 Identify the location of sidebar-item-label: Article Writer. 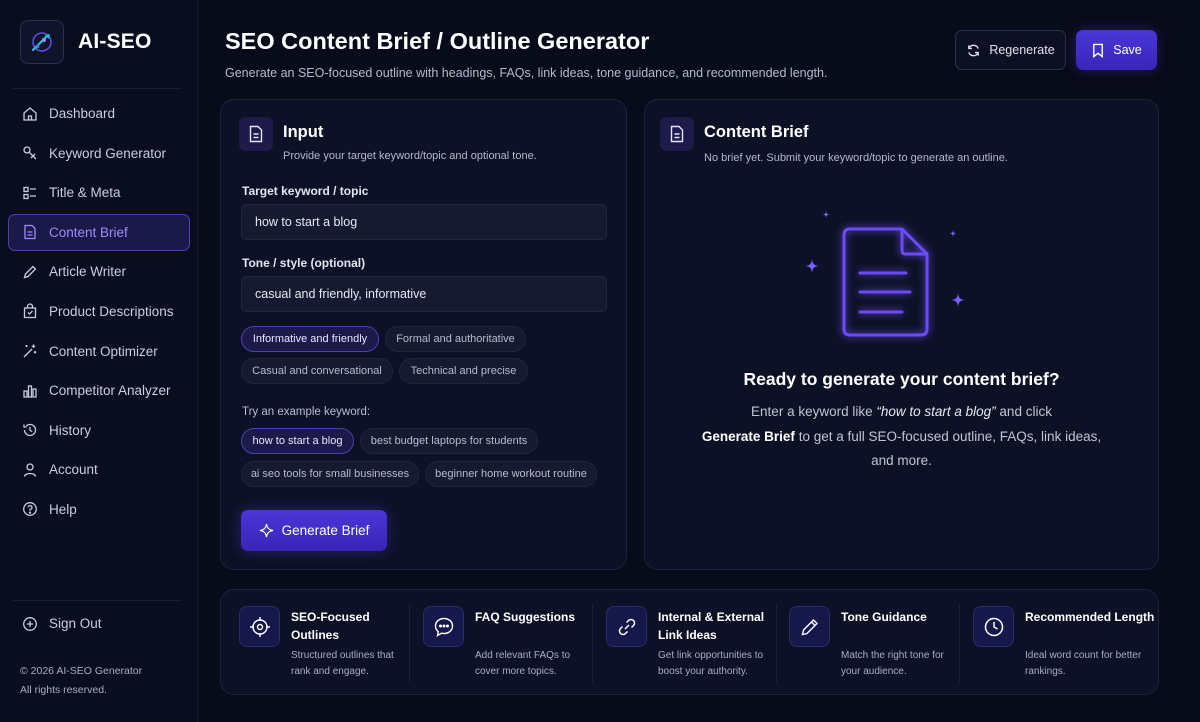
(88, 272).